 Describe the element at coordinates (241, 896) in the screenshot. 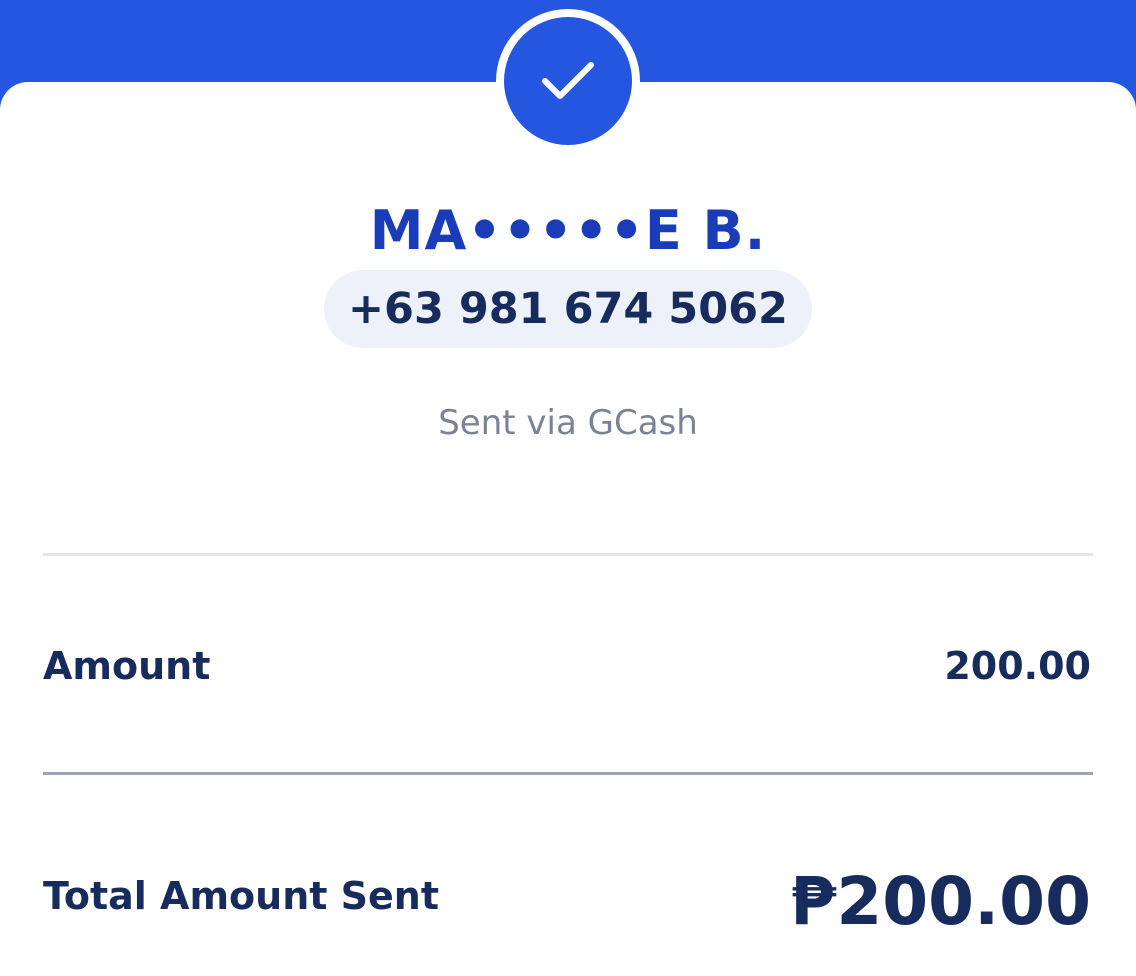

I see `total-label: Total Amount Sent` at that location.